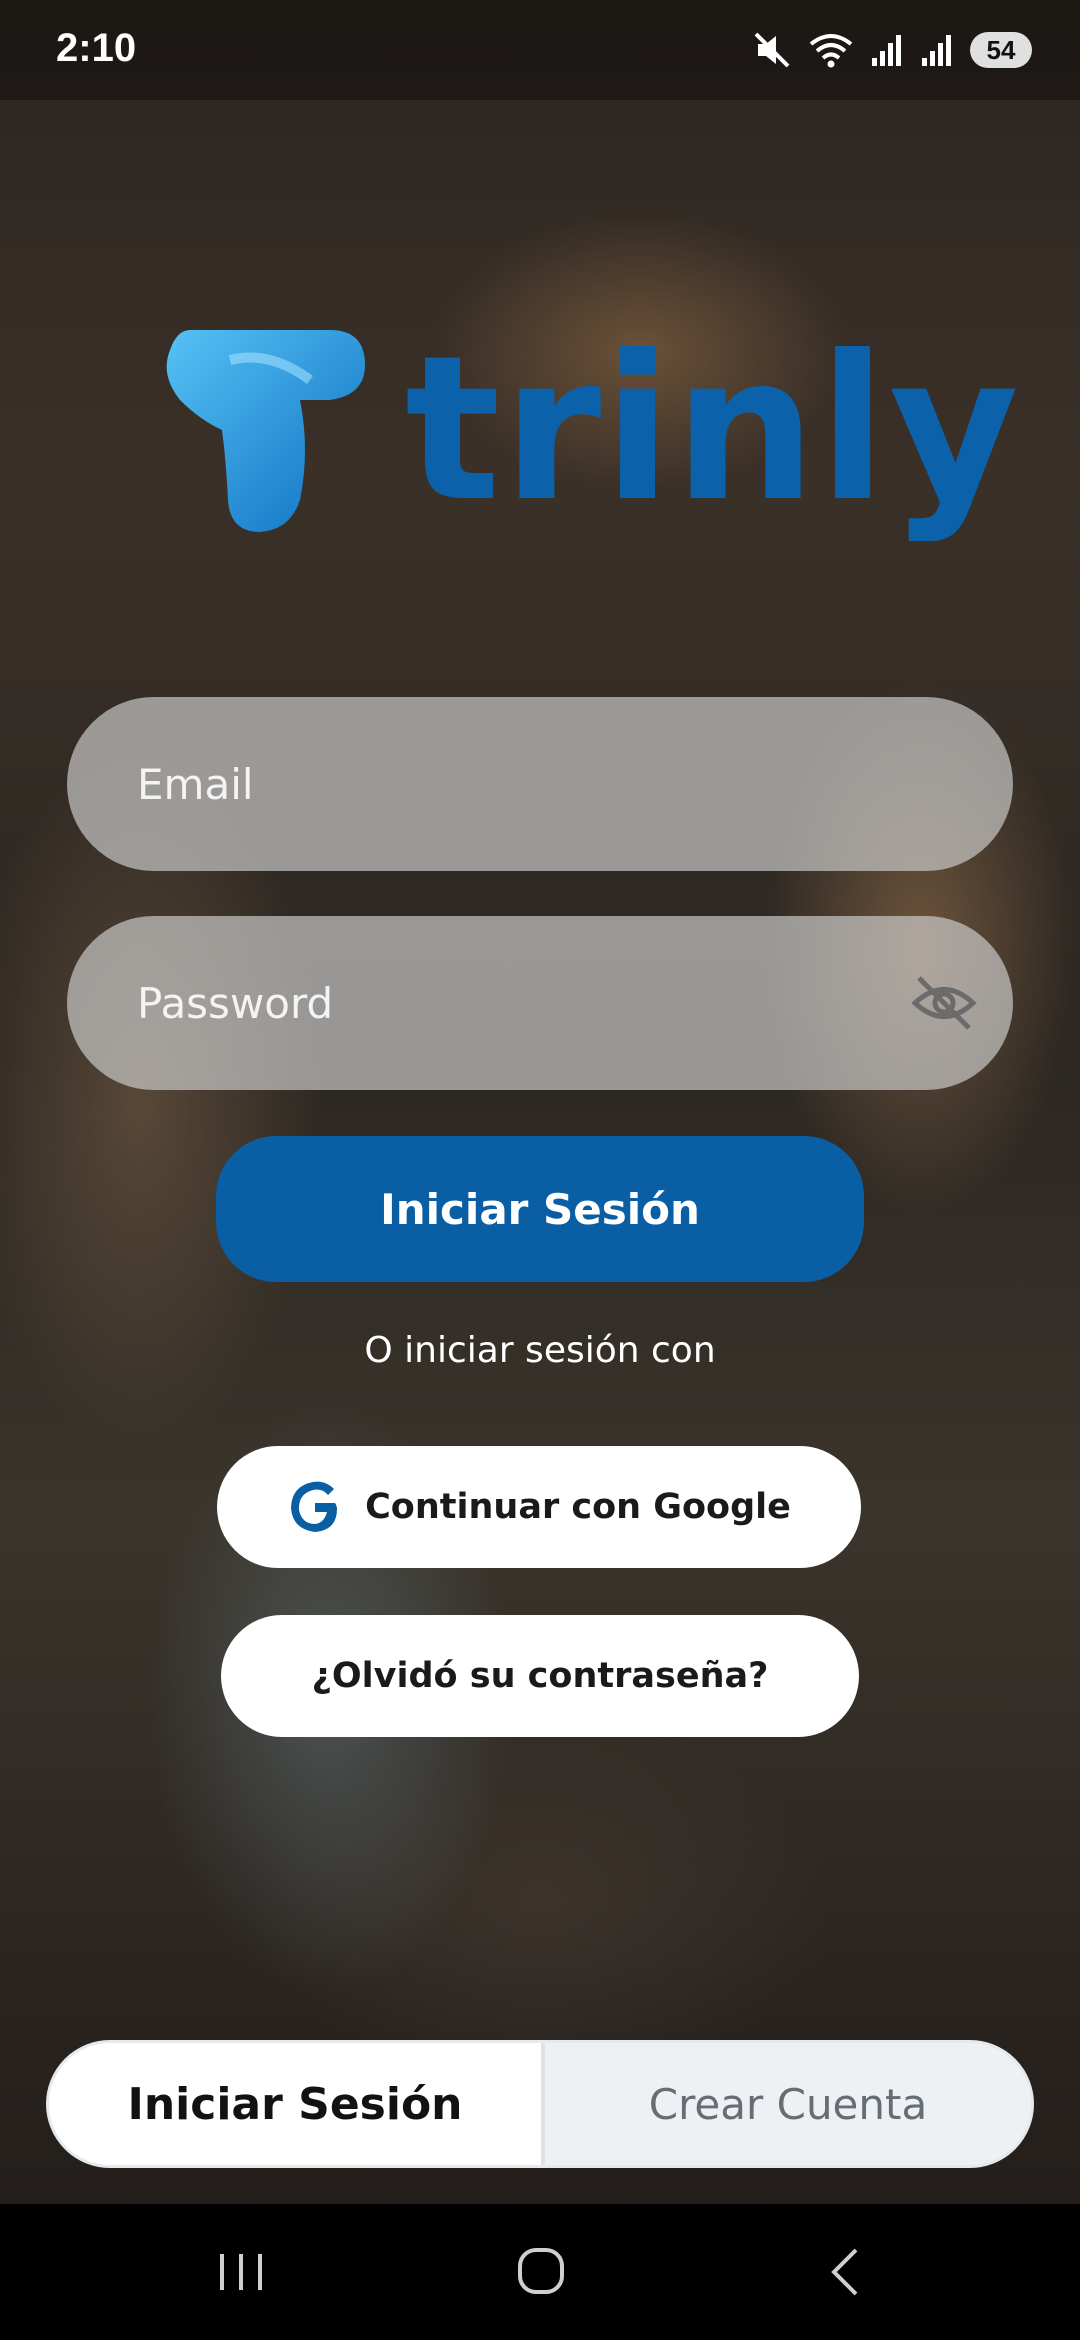 This screenshot has width=1080, height=2340. What do you see at coordinates (517, 1003) in the screenshot?
I see `password-field` at bounding box center [517, 1003].